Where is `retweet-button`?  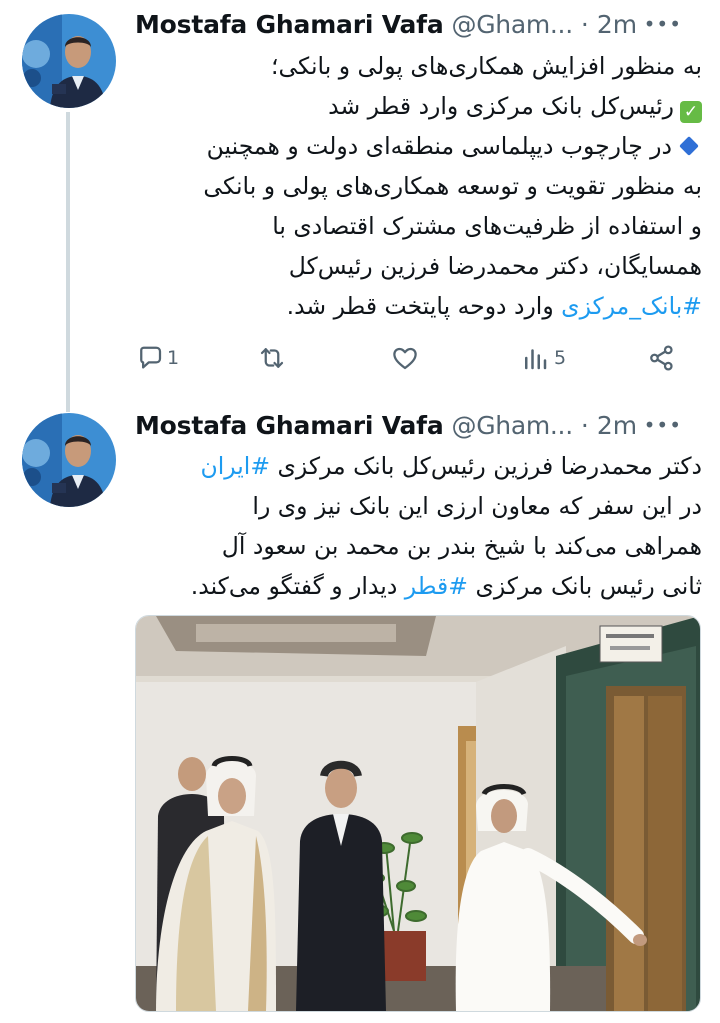
retweet-button is located at coordinates (272, 358).